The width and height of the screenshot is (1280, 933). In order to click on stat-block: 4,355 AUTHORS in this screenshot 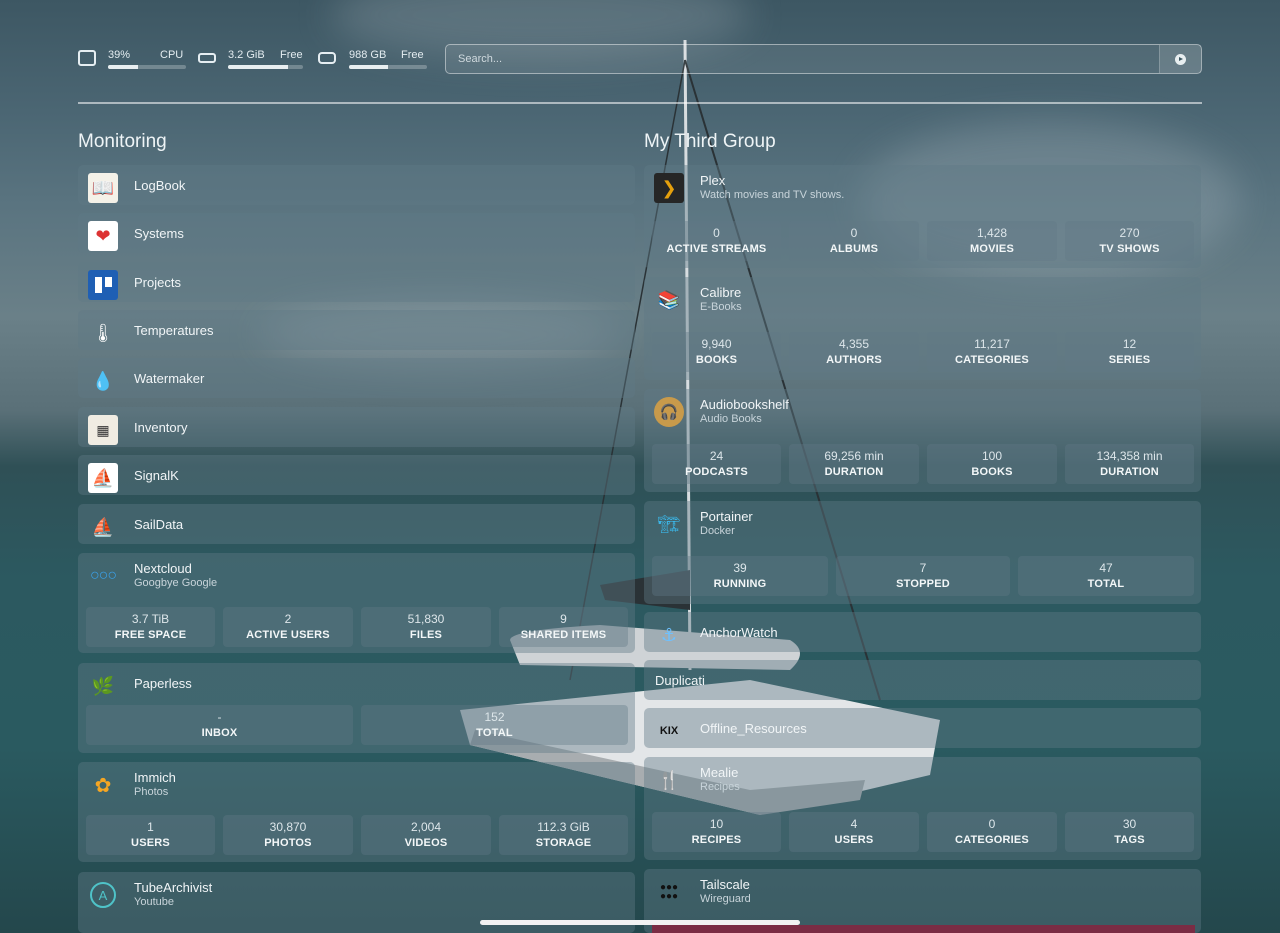, I will do `click(854, 352)`.